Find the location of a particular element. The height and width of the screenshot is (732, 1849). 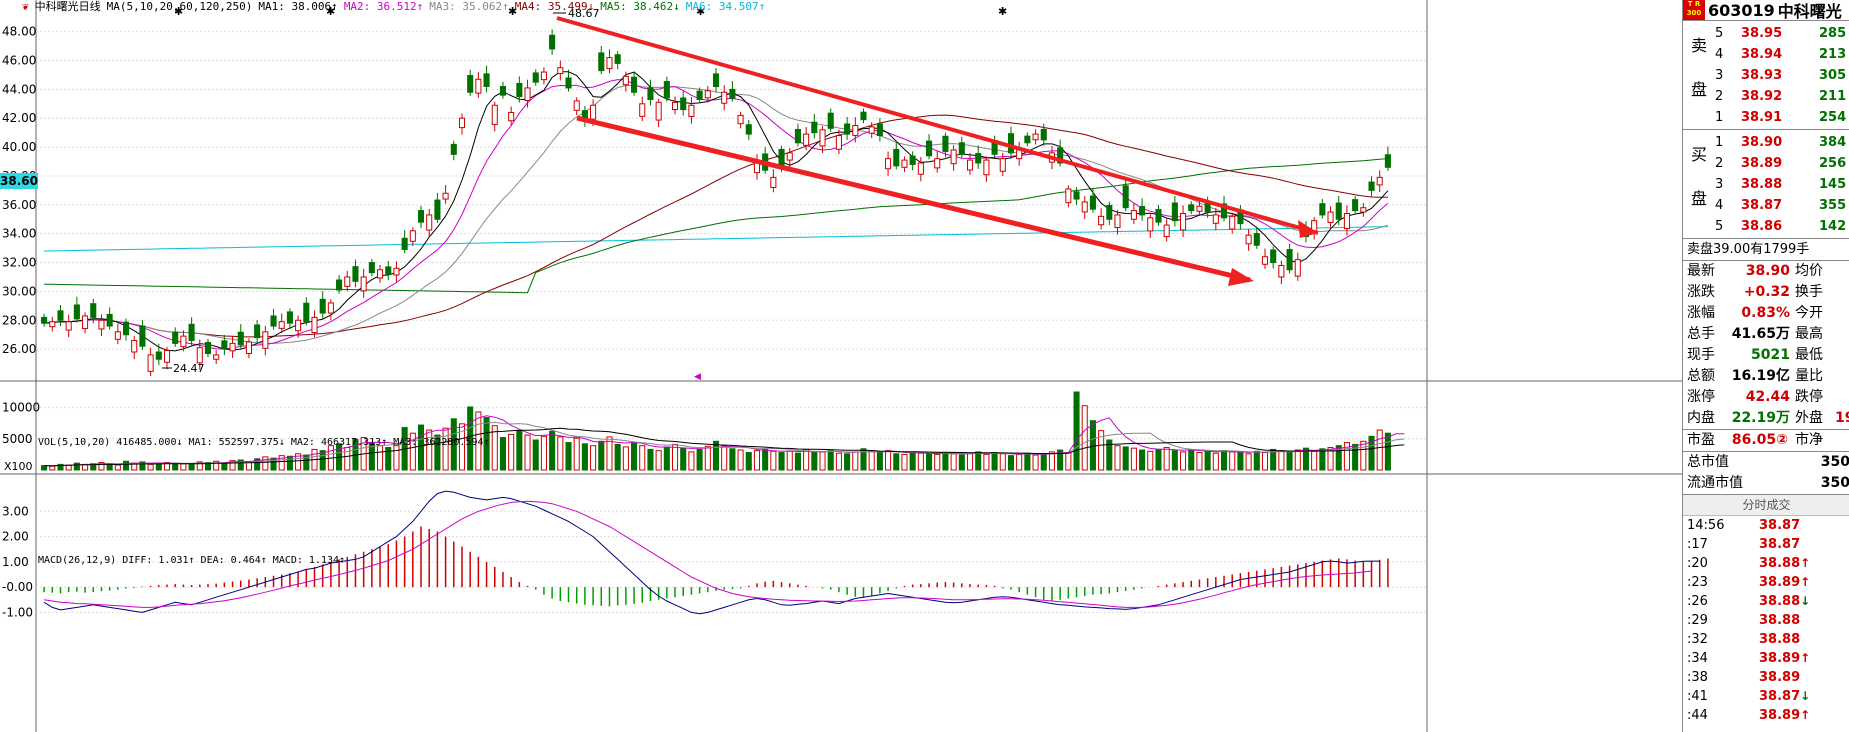

order-row: 5 38.95 285 is located at coordinates (1766, 33).